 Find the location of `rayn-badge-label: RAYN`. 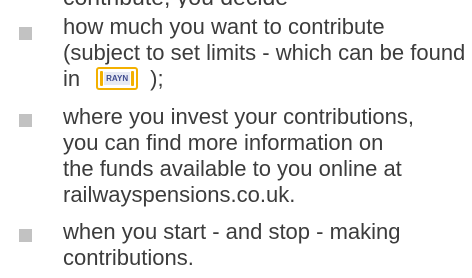

rayn-badge-label: RAYN is located at coordinates (117, 78).